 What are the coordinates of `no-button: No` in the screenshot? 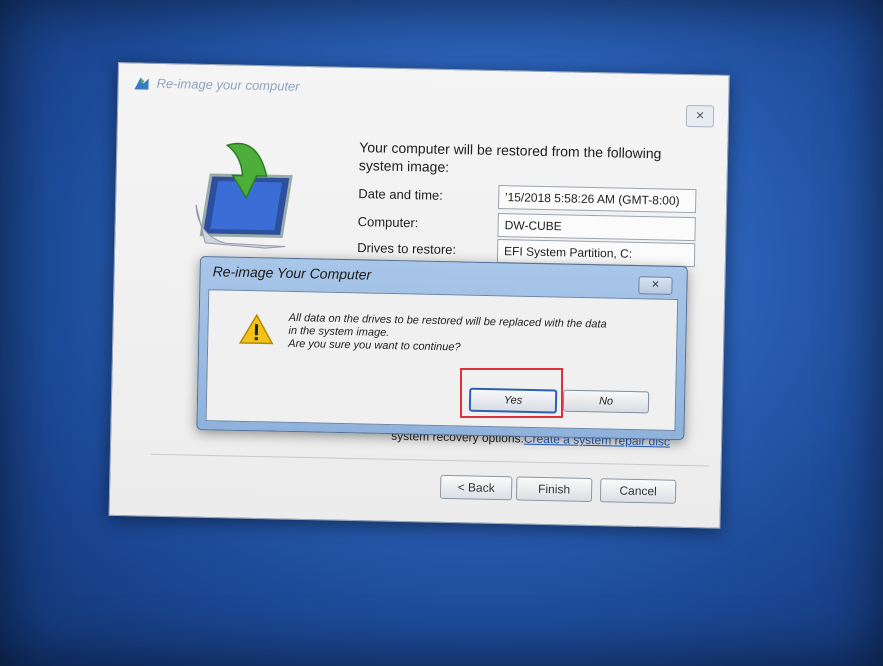 It's located at (606, 401).